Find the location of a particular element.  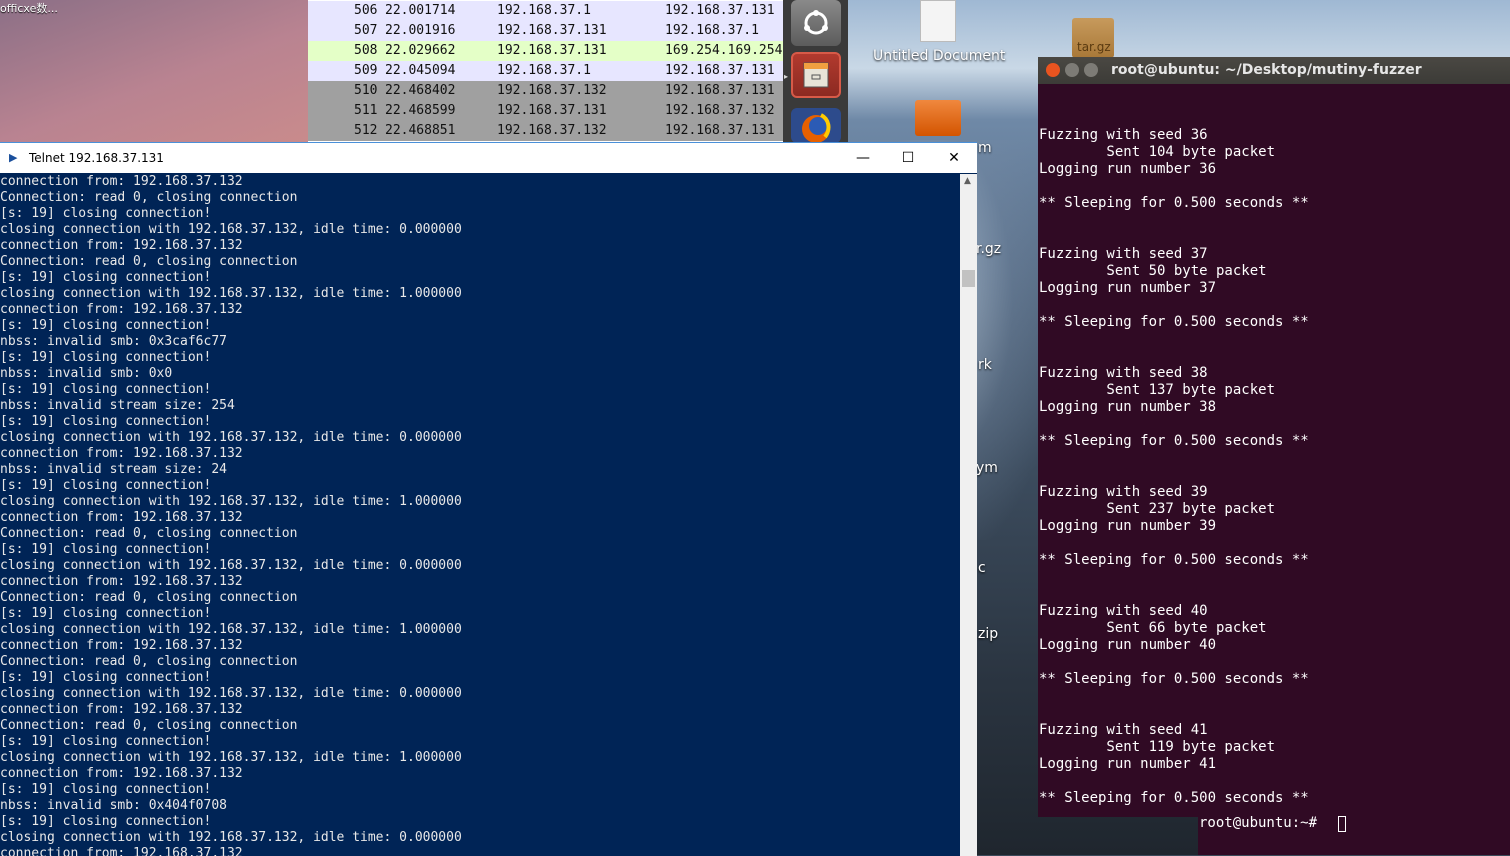

terminal-line: Fuzzing with seed 41 is located at coordinates (1123, 730).